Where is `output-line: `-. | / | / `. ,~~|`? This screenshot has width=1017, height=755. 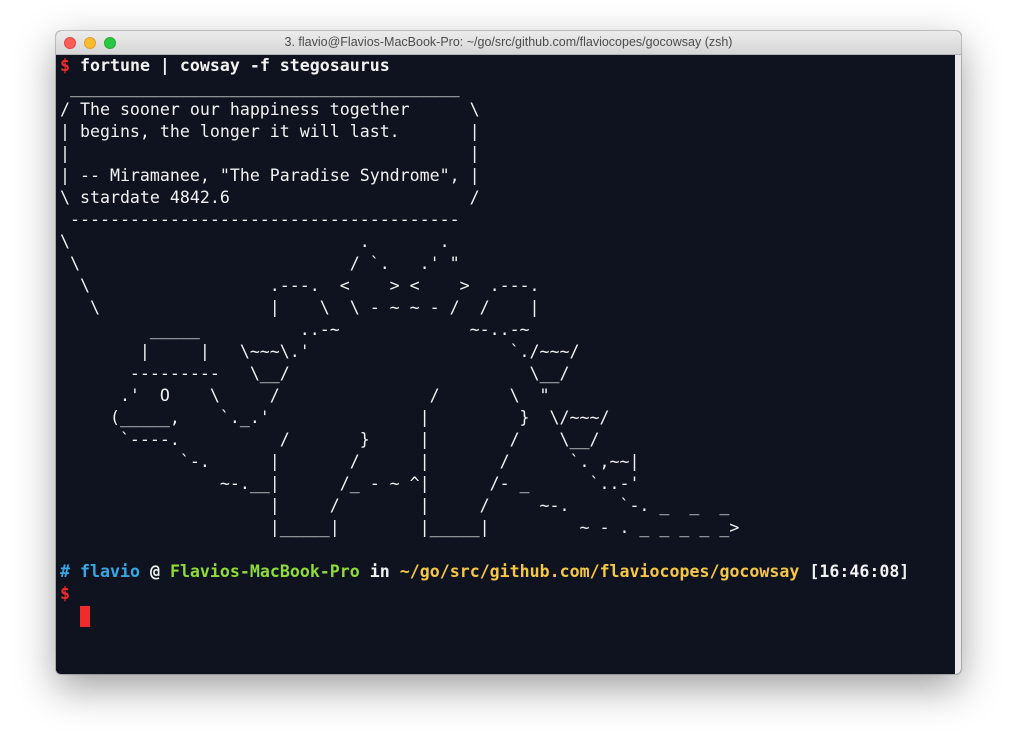
output-line: `-. | / | / `. ,~~| is located at coordinates (350, 461).